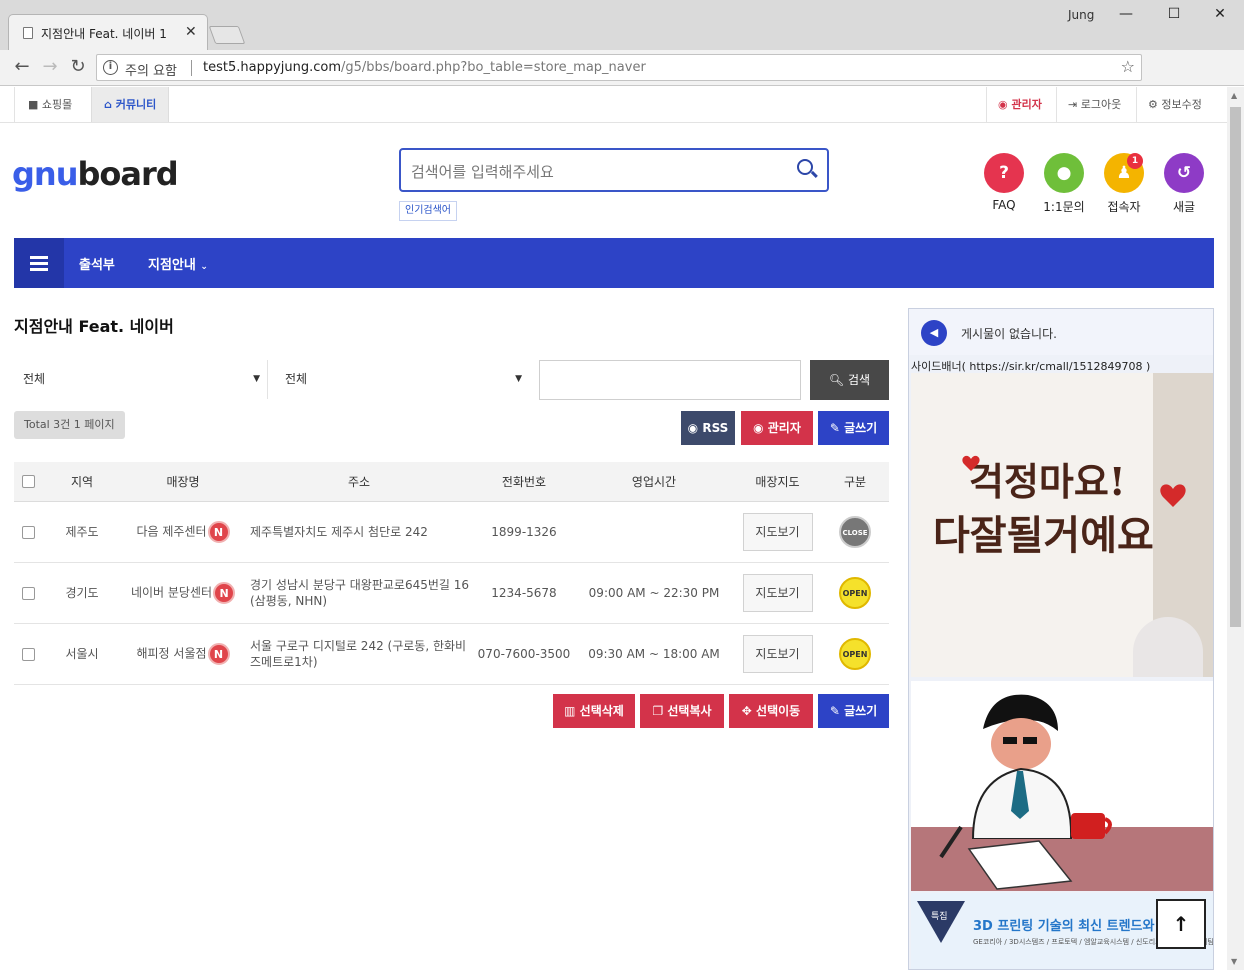 The image size is (1244, 970). Describe the element at coordinates (428, 211) in the screenshot. I see `popular-keywords-button: 인기검색어` at that location.